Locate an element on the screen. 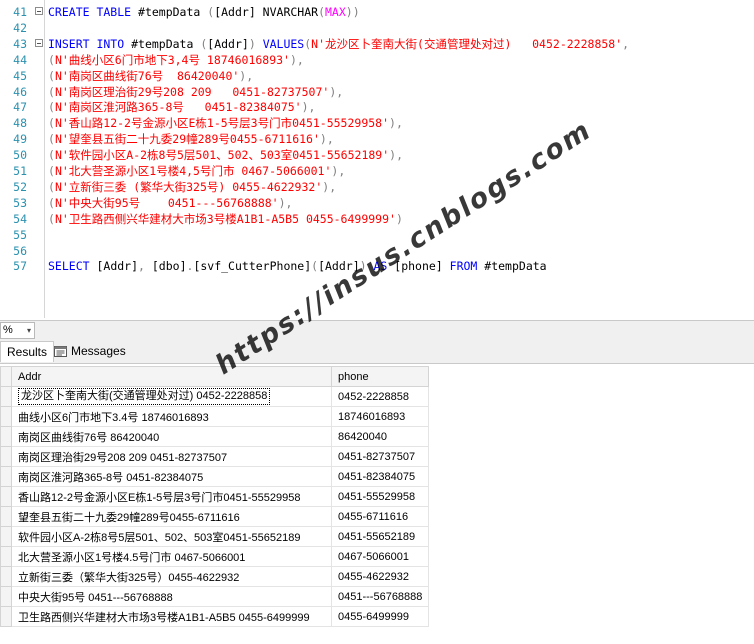 This screenshot has height=644, width=754. table-row: 南岗区淮河路365-8号 0451-82384075 0451-82384075 is located at coordinates (214, 476).